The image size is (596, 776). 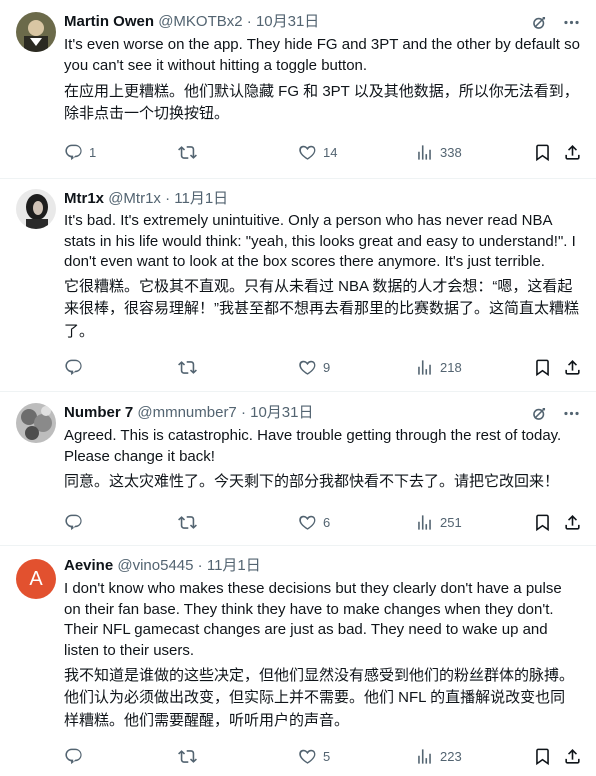 I want to click on handle: @vino5445, so click(x=155, y=565).